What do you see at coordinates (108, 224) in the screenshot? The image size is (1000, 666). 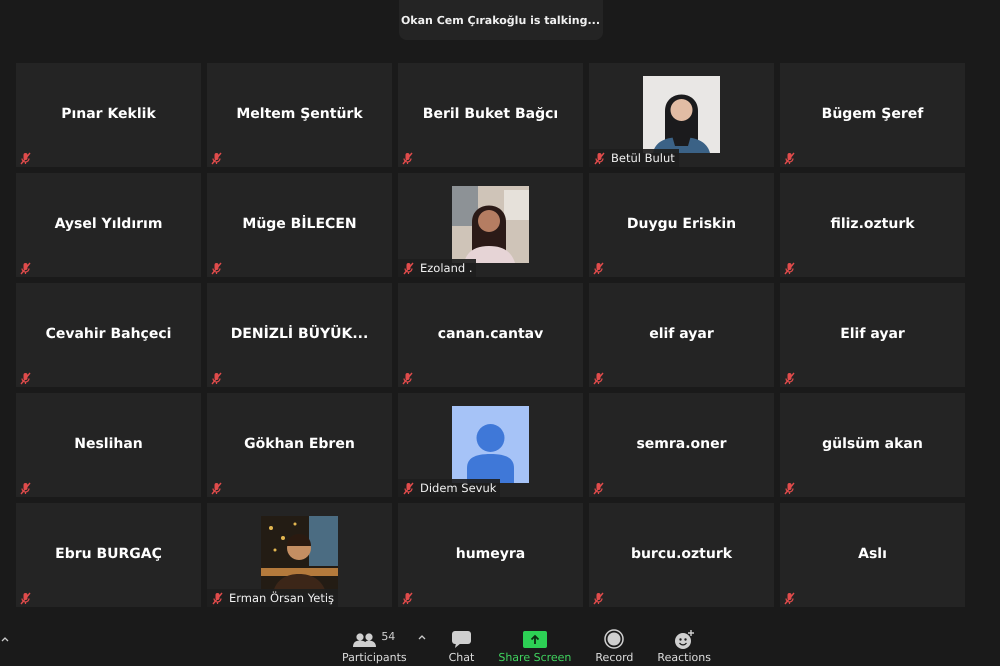 I see `participant-name: Aysel Yıldırım` at bounding box center [108, 224].